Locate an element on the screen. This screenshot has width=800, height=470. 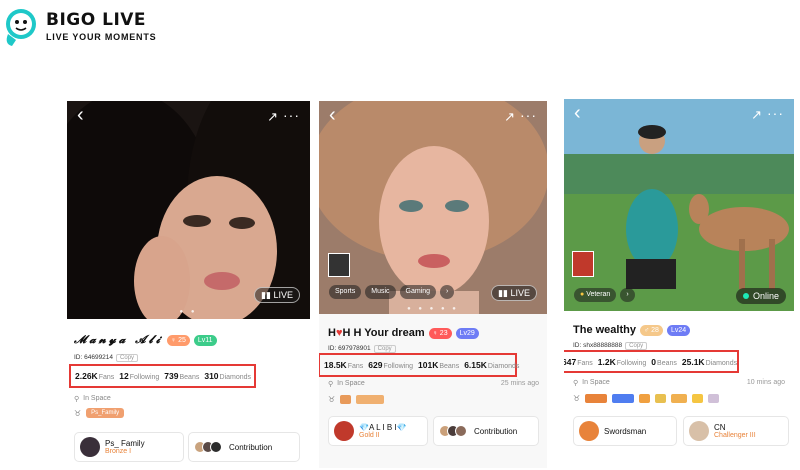
family-tile: Swordsman is located at coordinates (625, 431).